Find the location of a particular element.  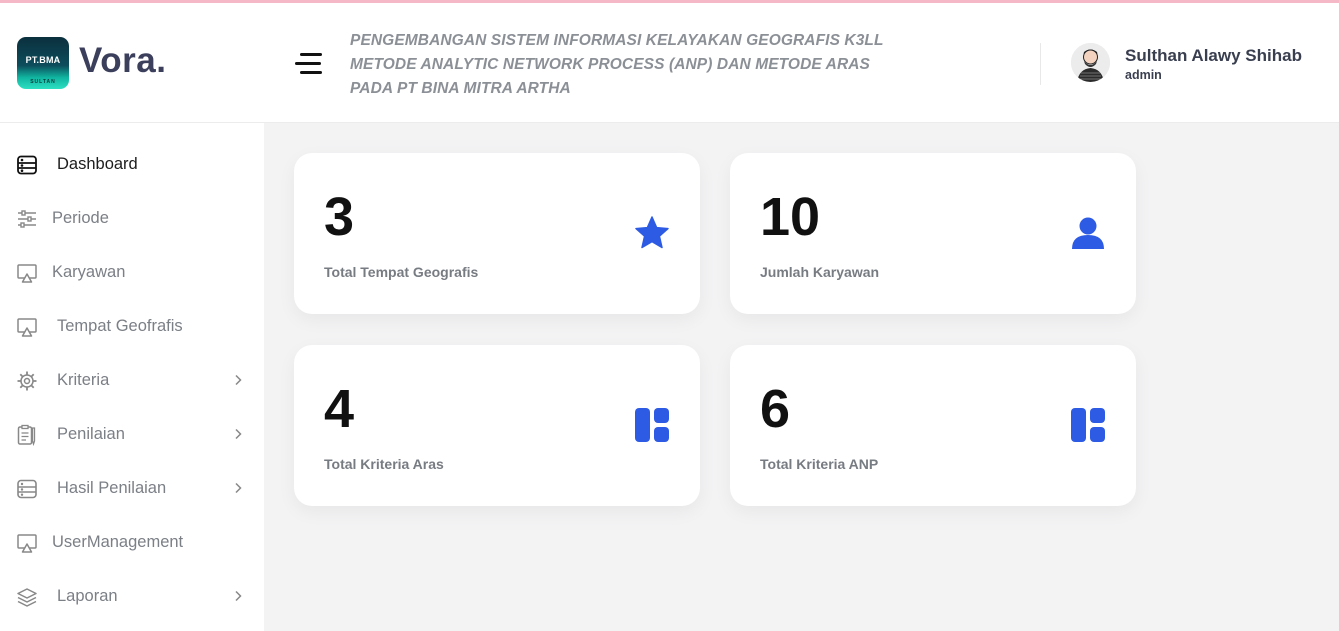

logo-subtext: SULTAN is located at coordinates (43, 82).